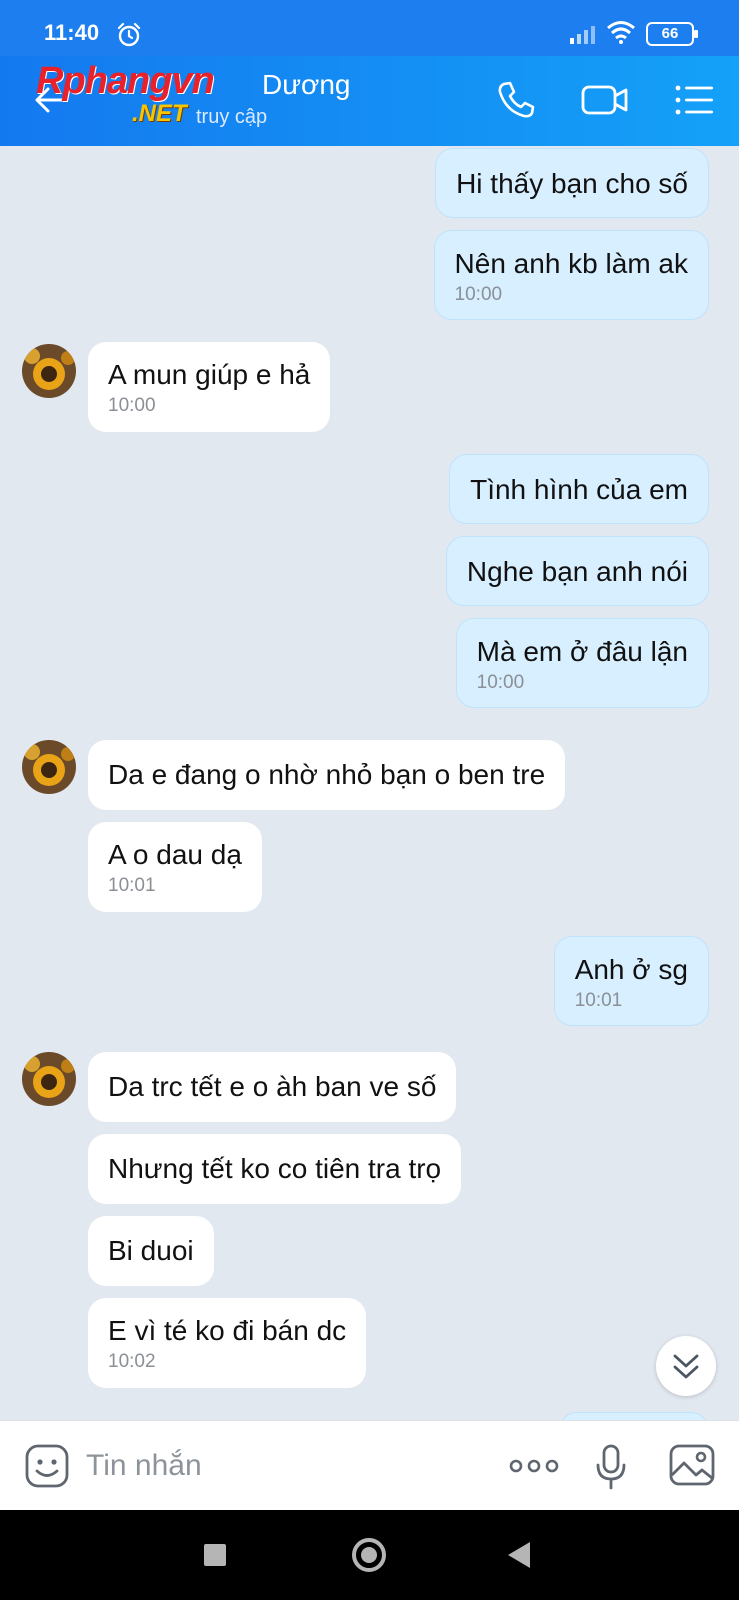  I want to click on watermark-main: Rphangvn, so click(125, 81).